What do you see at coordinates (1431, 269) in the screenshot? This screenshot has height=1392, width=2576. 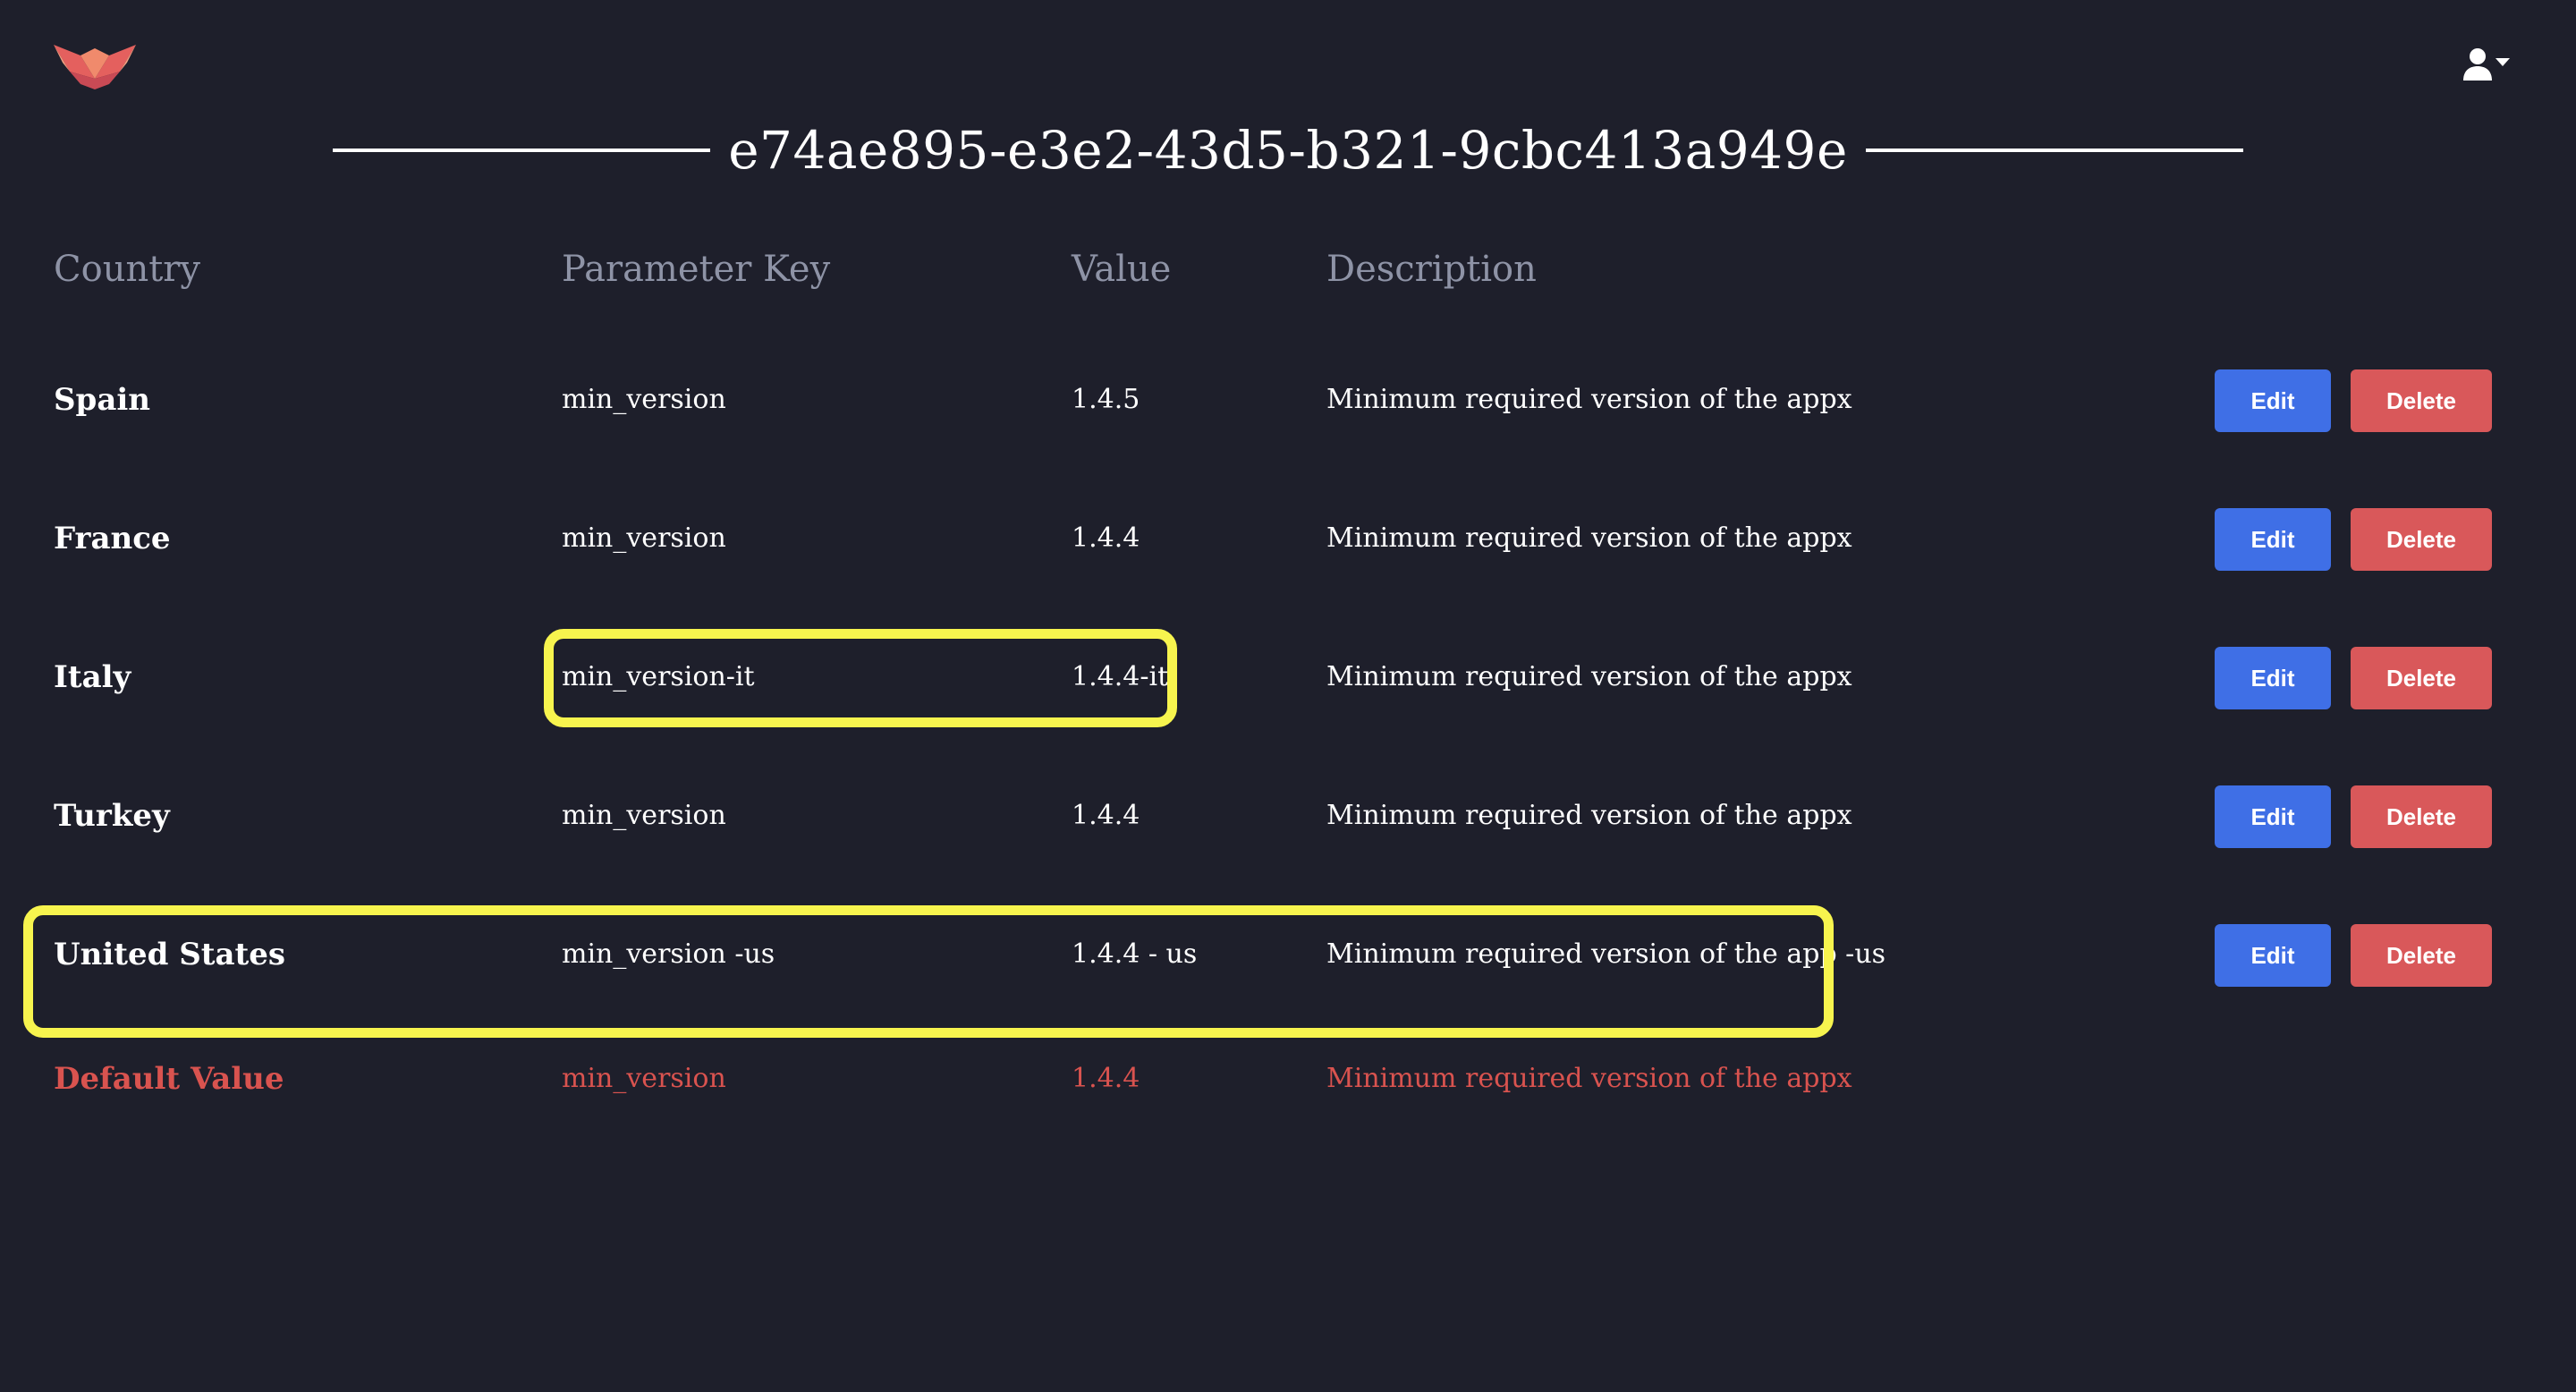 I see `column-header-description: Description` at bounding box center [1431, 269].